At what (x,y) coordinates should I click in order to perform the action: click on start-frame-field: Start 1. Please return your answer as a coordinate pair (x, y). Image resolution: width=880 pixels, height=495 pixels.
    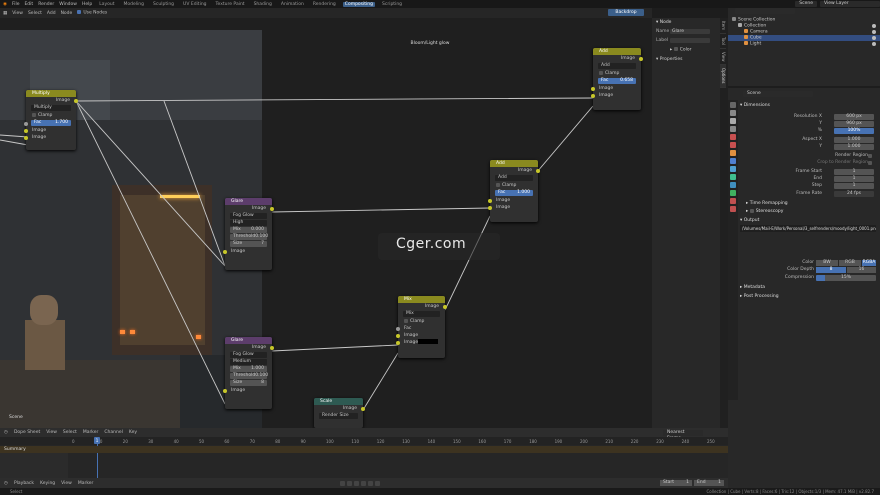
    Looking at the image, I should click on (676, 483).